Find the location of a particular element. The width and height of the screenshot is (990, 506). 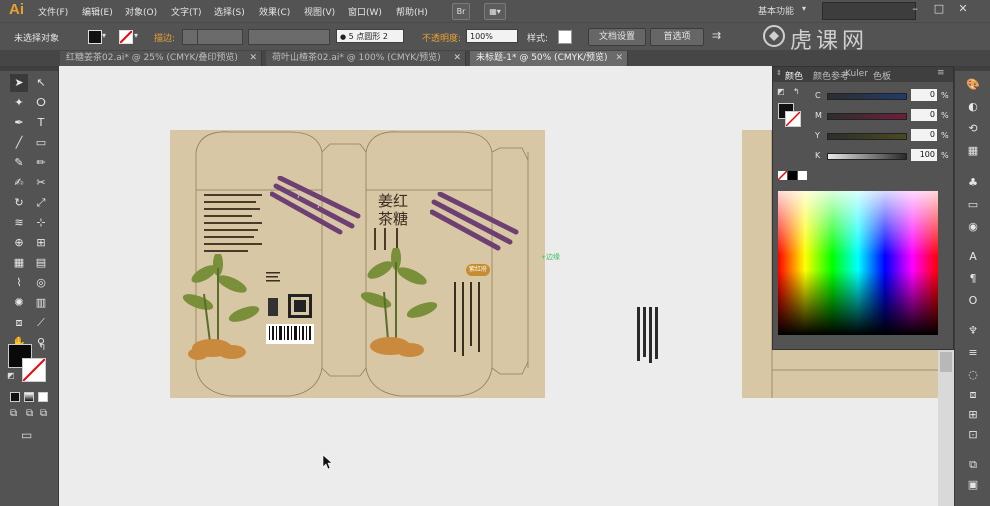

color-spectrum is located at coordinates (858, 263).